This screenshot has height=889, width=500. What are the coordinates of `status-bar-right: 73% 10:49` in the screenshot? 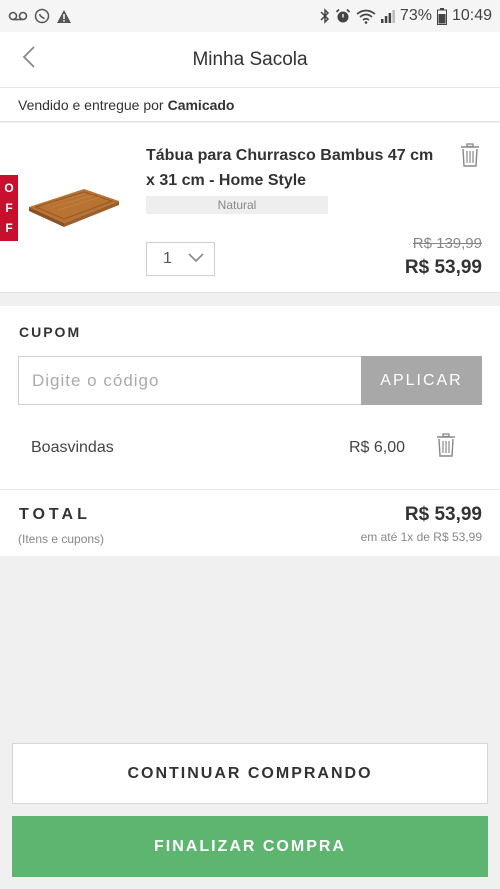 It's located at (406, 16).